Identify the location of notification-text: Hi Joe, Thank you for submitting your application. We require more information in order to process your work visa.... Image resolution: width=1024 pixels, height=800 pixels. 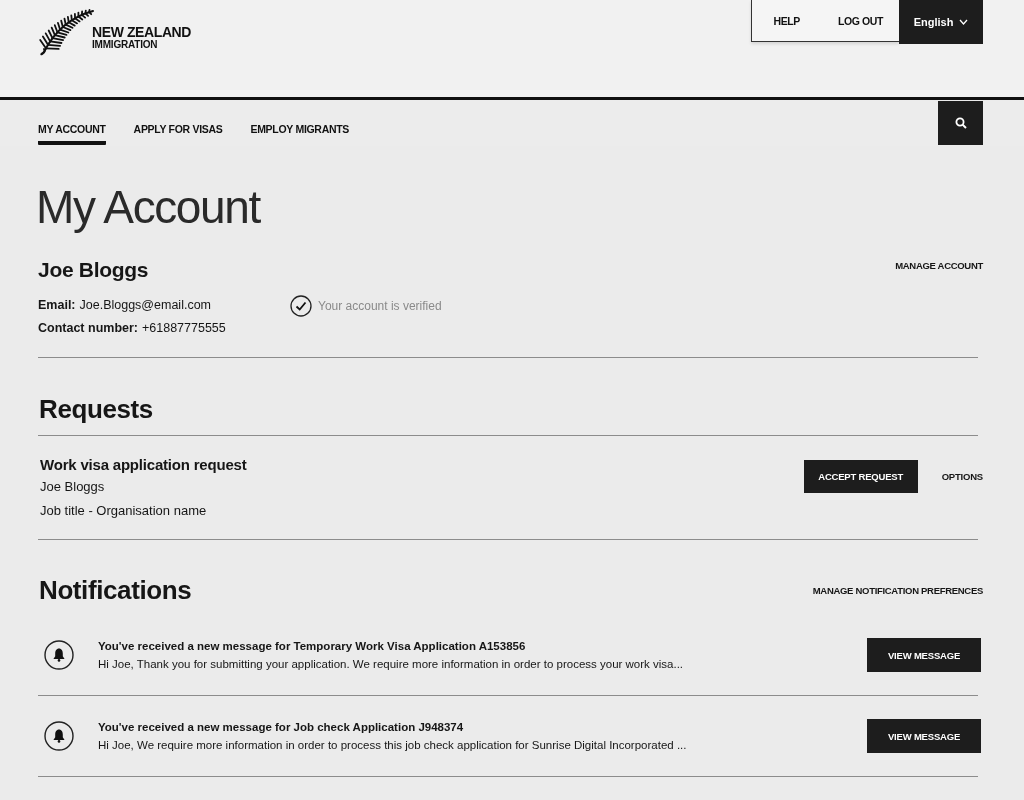
(391, 664).